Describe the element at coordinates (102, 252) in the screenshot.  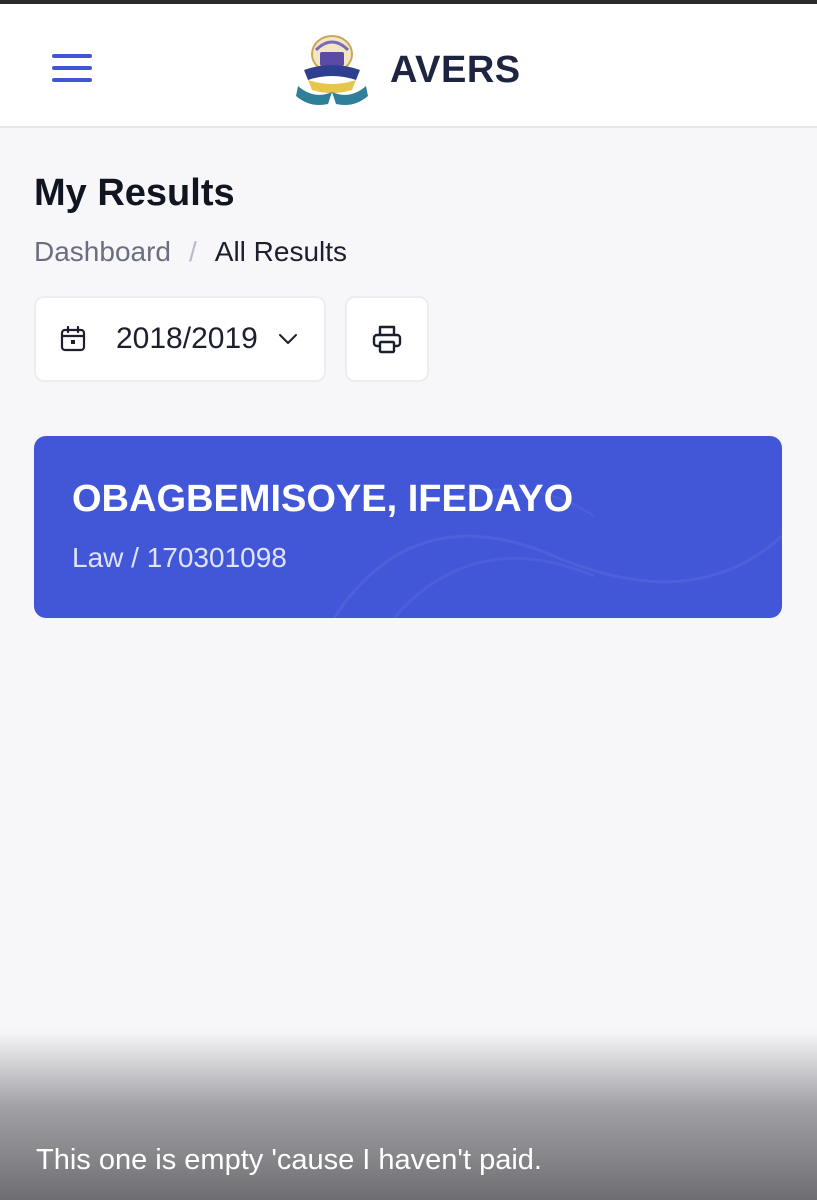
I see `breadcrumb-dashboard-link: Dashboard` at that location.